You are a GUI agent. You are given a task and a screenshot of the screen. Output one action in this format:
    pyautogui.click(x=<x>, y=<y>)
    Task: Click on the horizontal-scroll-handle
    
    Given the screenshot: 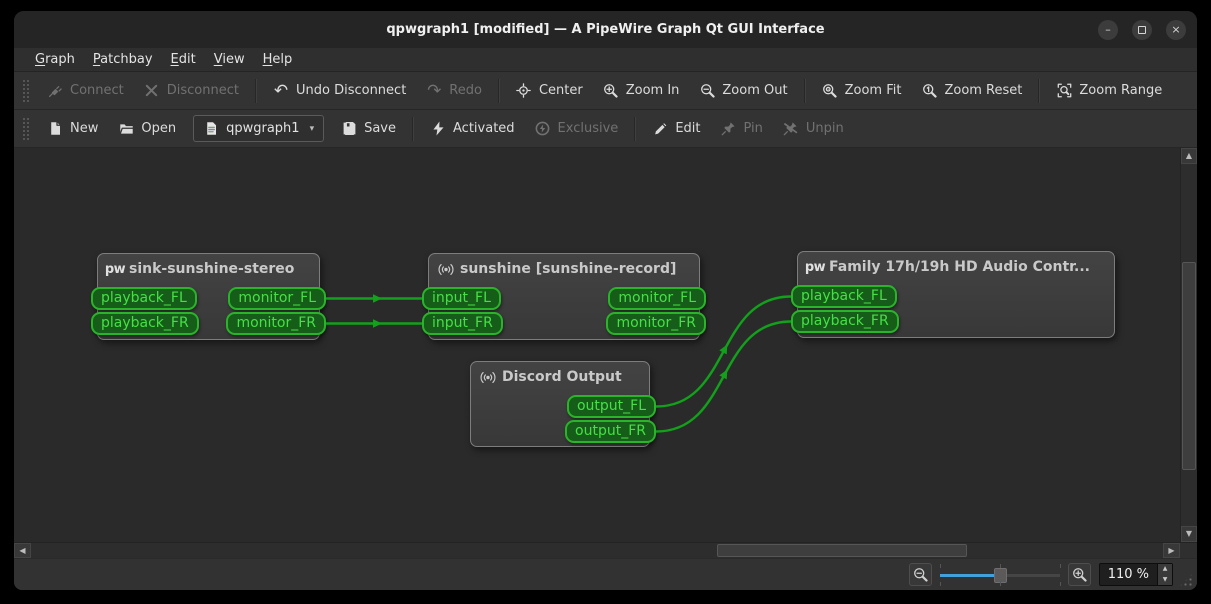 What is the action you would take?
    pyautogui.click(x=842, y=550)
    